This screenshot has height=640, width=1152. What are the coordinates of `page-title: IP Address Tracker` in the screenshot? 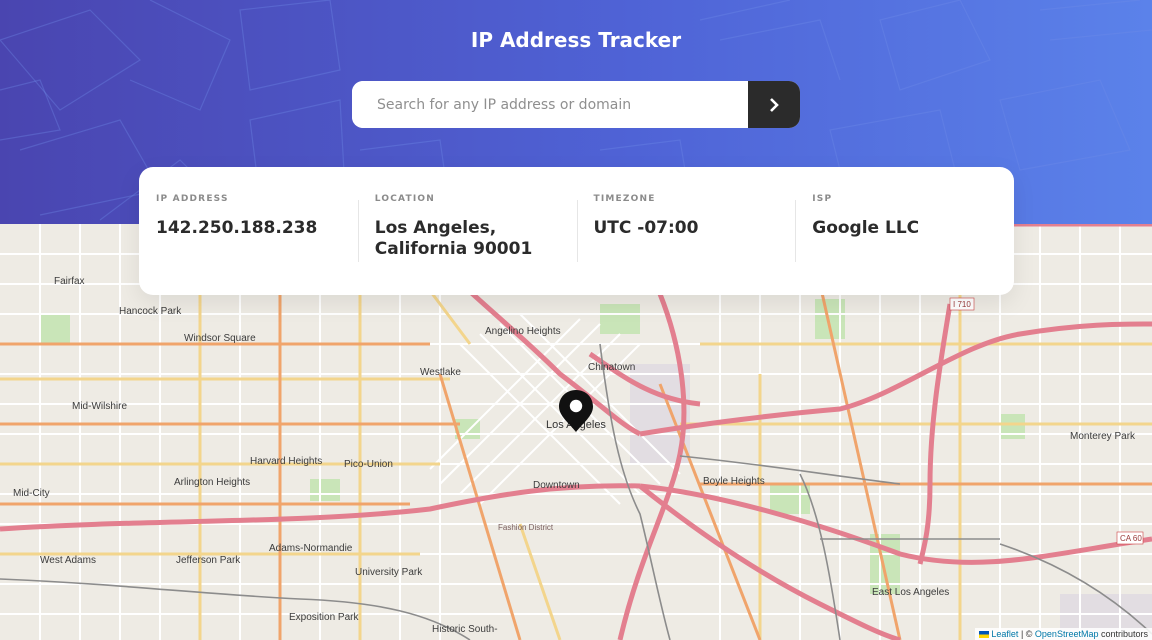 It's located at (576, 40).